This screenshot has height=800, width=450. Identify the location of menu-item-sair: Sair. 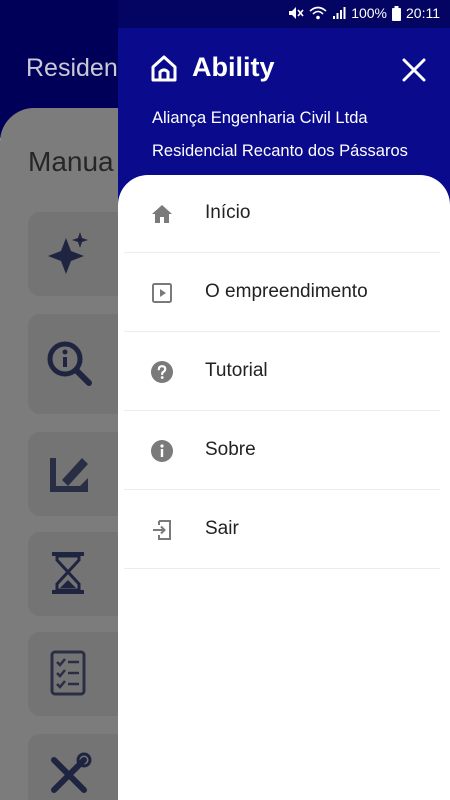
(282, 530).